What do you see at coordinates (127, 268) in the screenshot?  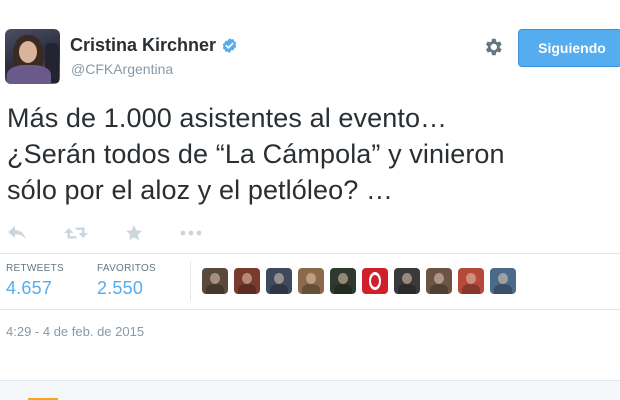 I see `favorites-label: FAVORITOS` at bounding box center [127, 268].